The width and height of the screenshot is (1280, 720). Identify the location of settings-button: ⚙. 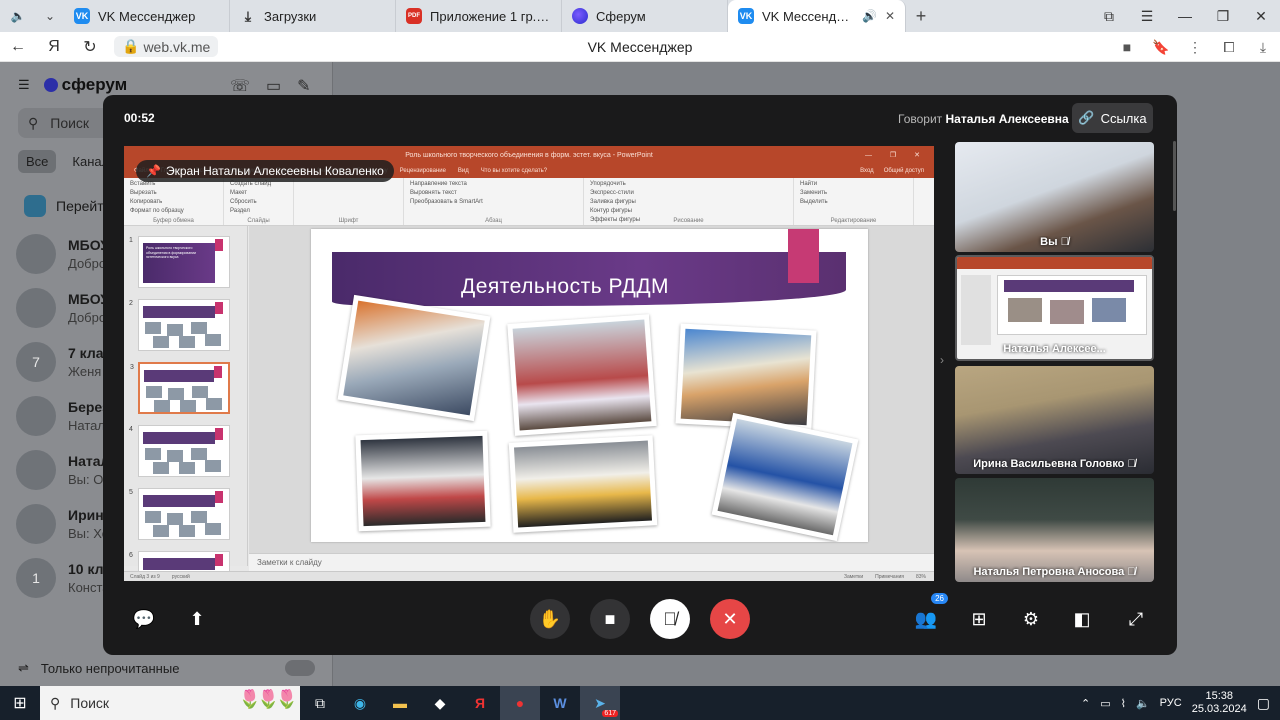
(1031, 619).